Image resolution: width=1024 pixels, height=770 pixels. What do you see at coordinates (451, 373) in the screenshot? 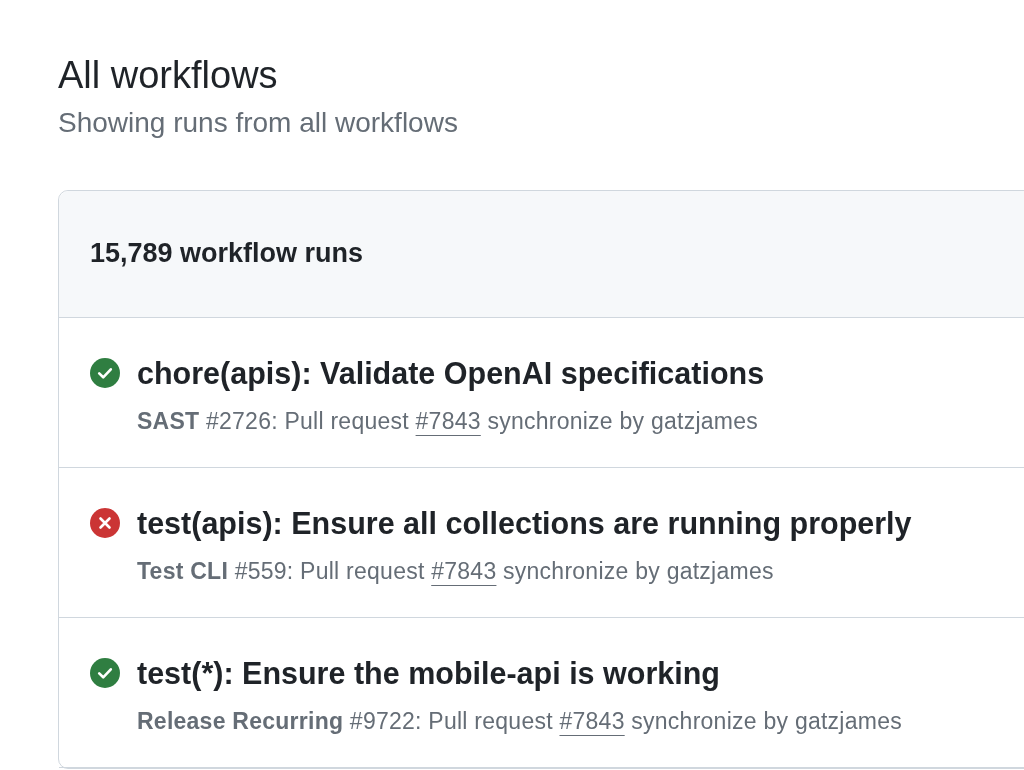
I see `run-title-link: chore(apis): Validate OpenAI specifications` at bounding box center [451, 373].